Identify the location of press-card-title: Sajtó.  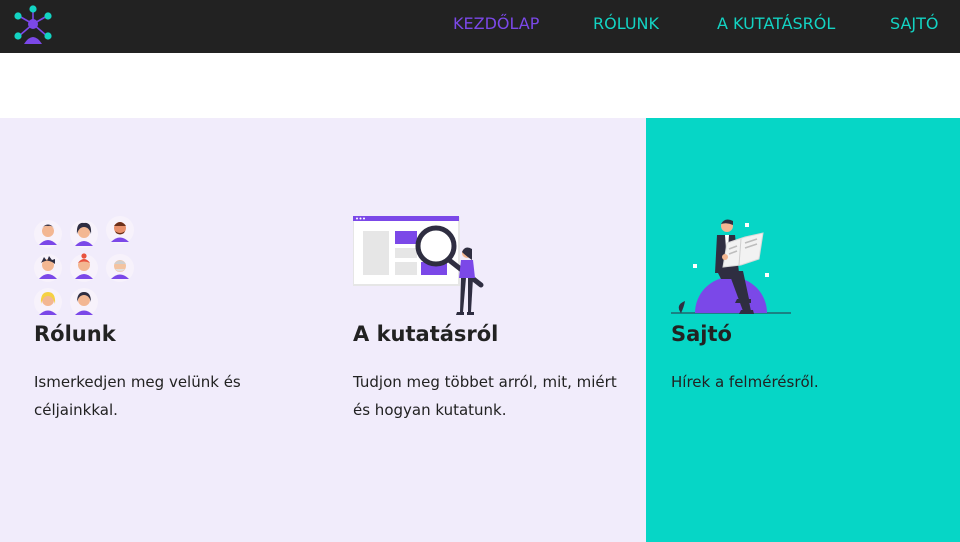
(801, 334).